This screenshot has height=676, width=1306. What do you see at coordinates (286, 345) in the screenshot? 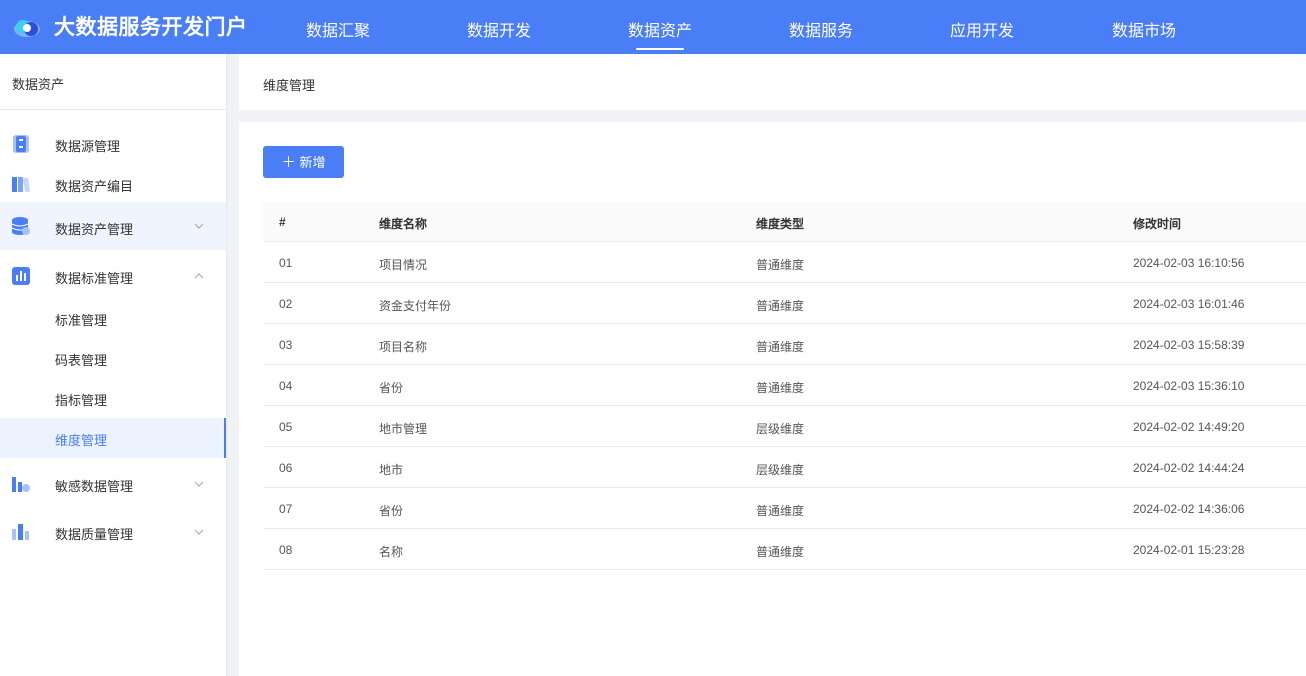
I see `row-index: 03` at bounding box center [286, 345].